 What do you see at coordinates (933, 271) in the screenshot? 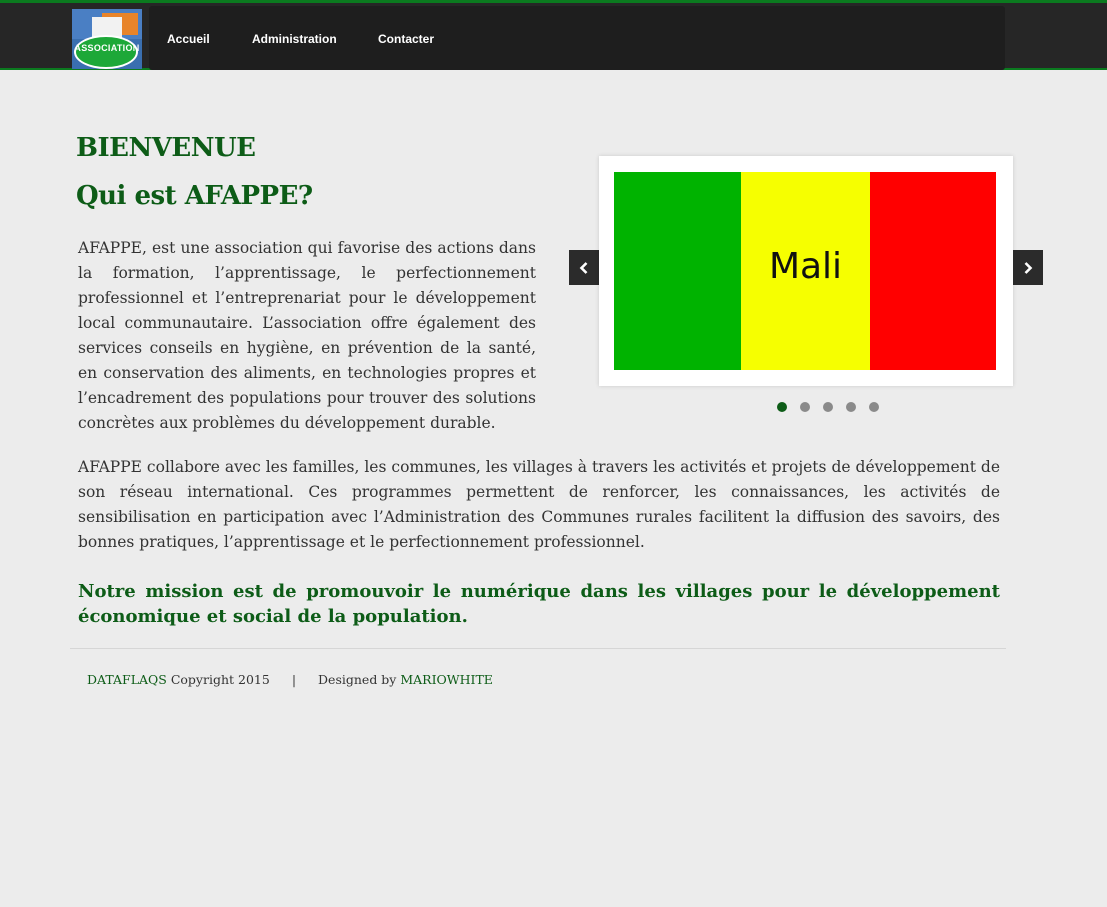
I see `flag-band-red` at bounding box center [933, 271].